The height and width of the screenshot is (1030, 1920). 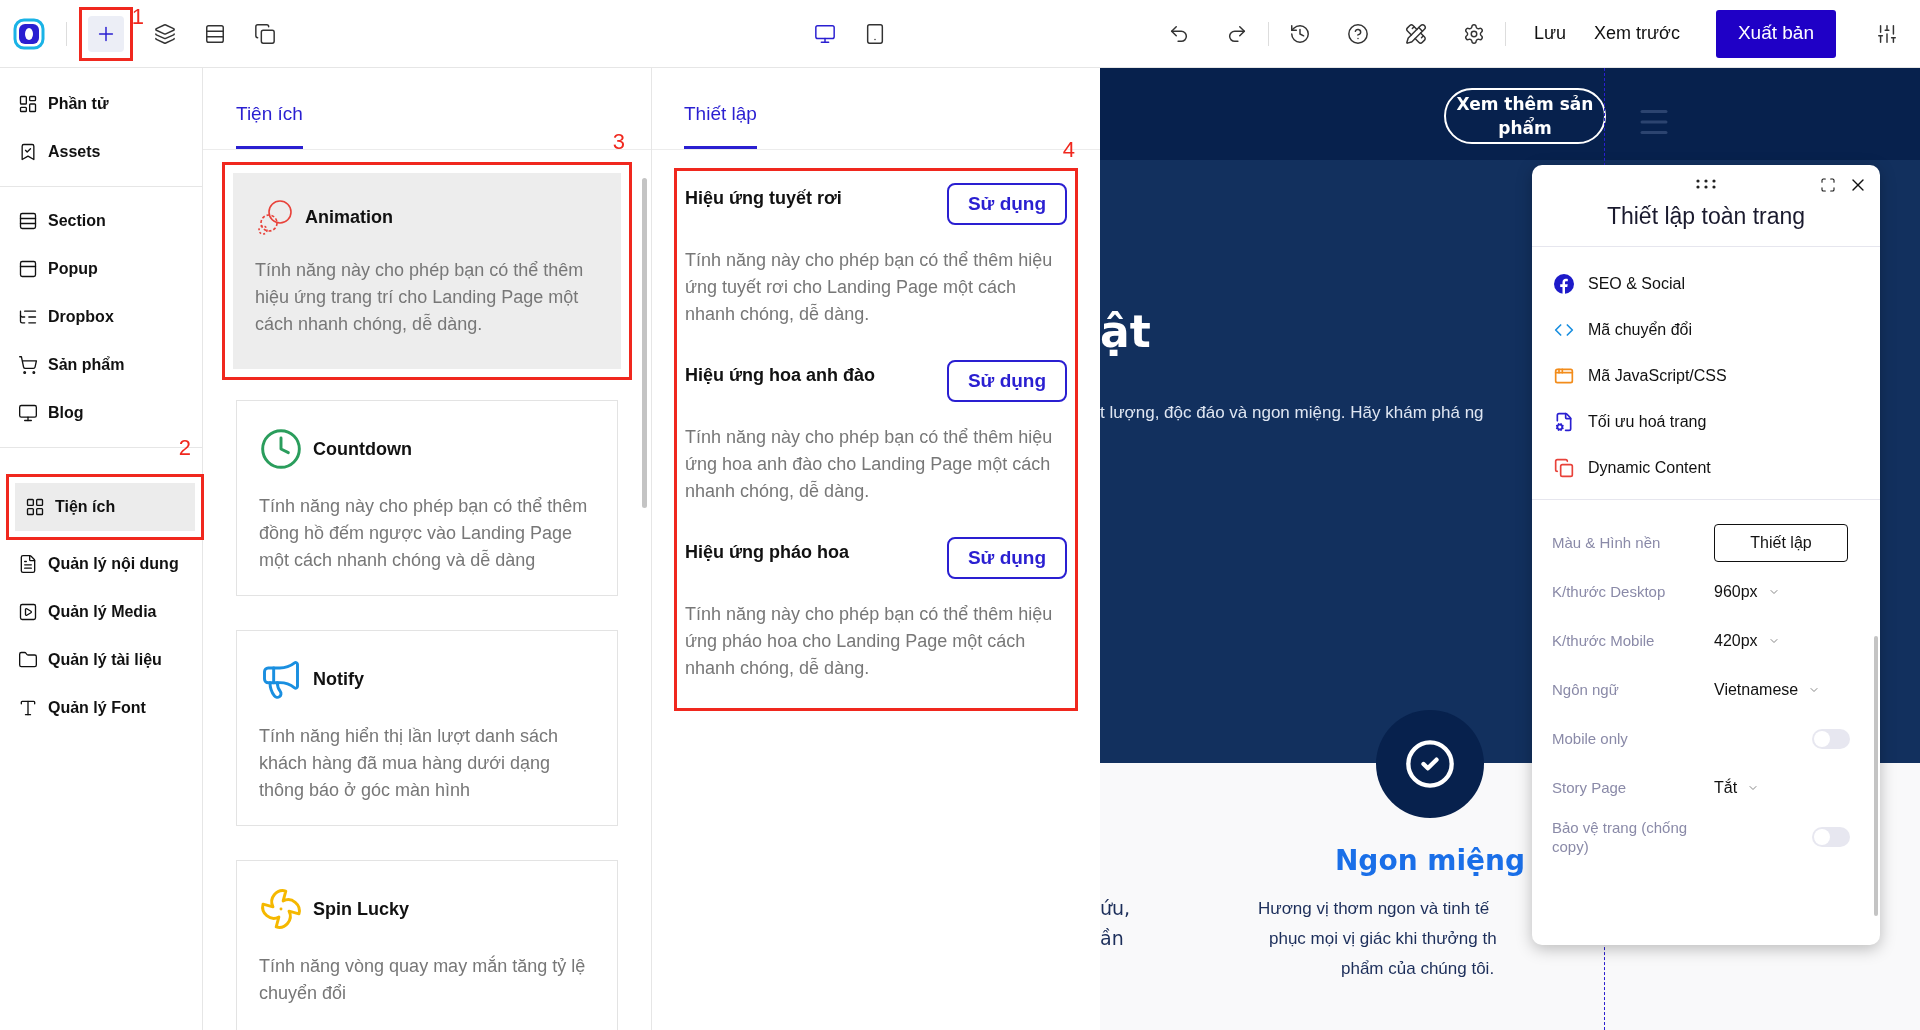 What do you see at coordinates (1525, 116) in the screenshot?
I see `more-products-button: Xem thêm sản phẩm` at bounding box center [1525, 116].